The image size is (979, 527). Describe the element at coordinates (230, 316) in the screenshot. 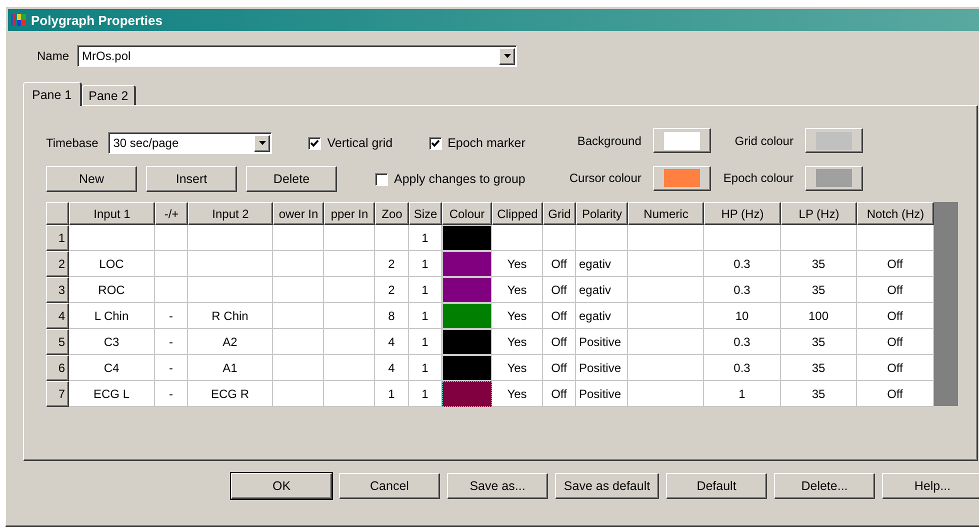

I see `table-cell: R Chin` at that location.